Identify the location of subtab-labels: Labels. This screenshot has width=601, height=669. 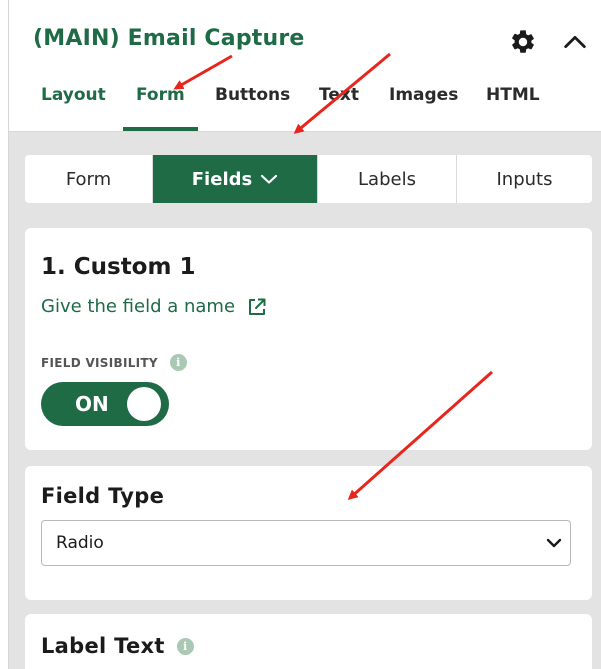
(387, 179).